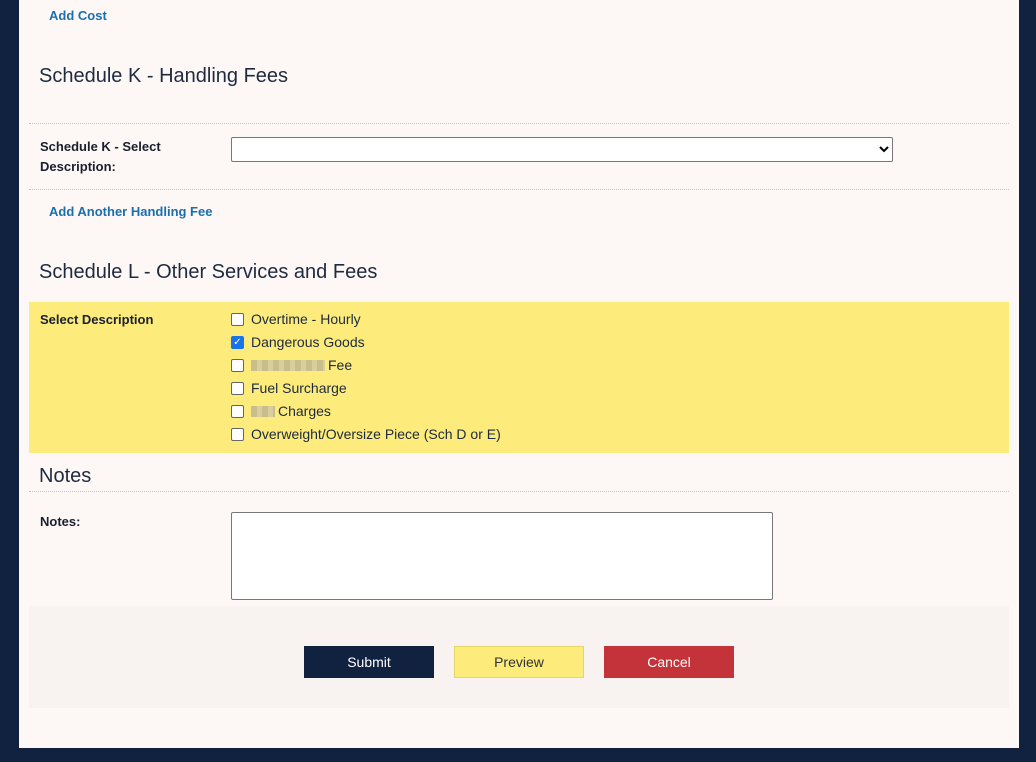 The width and height of the screenshot is (1036, 762). What do you see at coordinates (502, 556) in the screenshot?
I see `notes-textarea` at bounding box center [502, 556].